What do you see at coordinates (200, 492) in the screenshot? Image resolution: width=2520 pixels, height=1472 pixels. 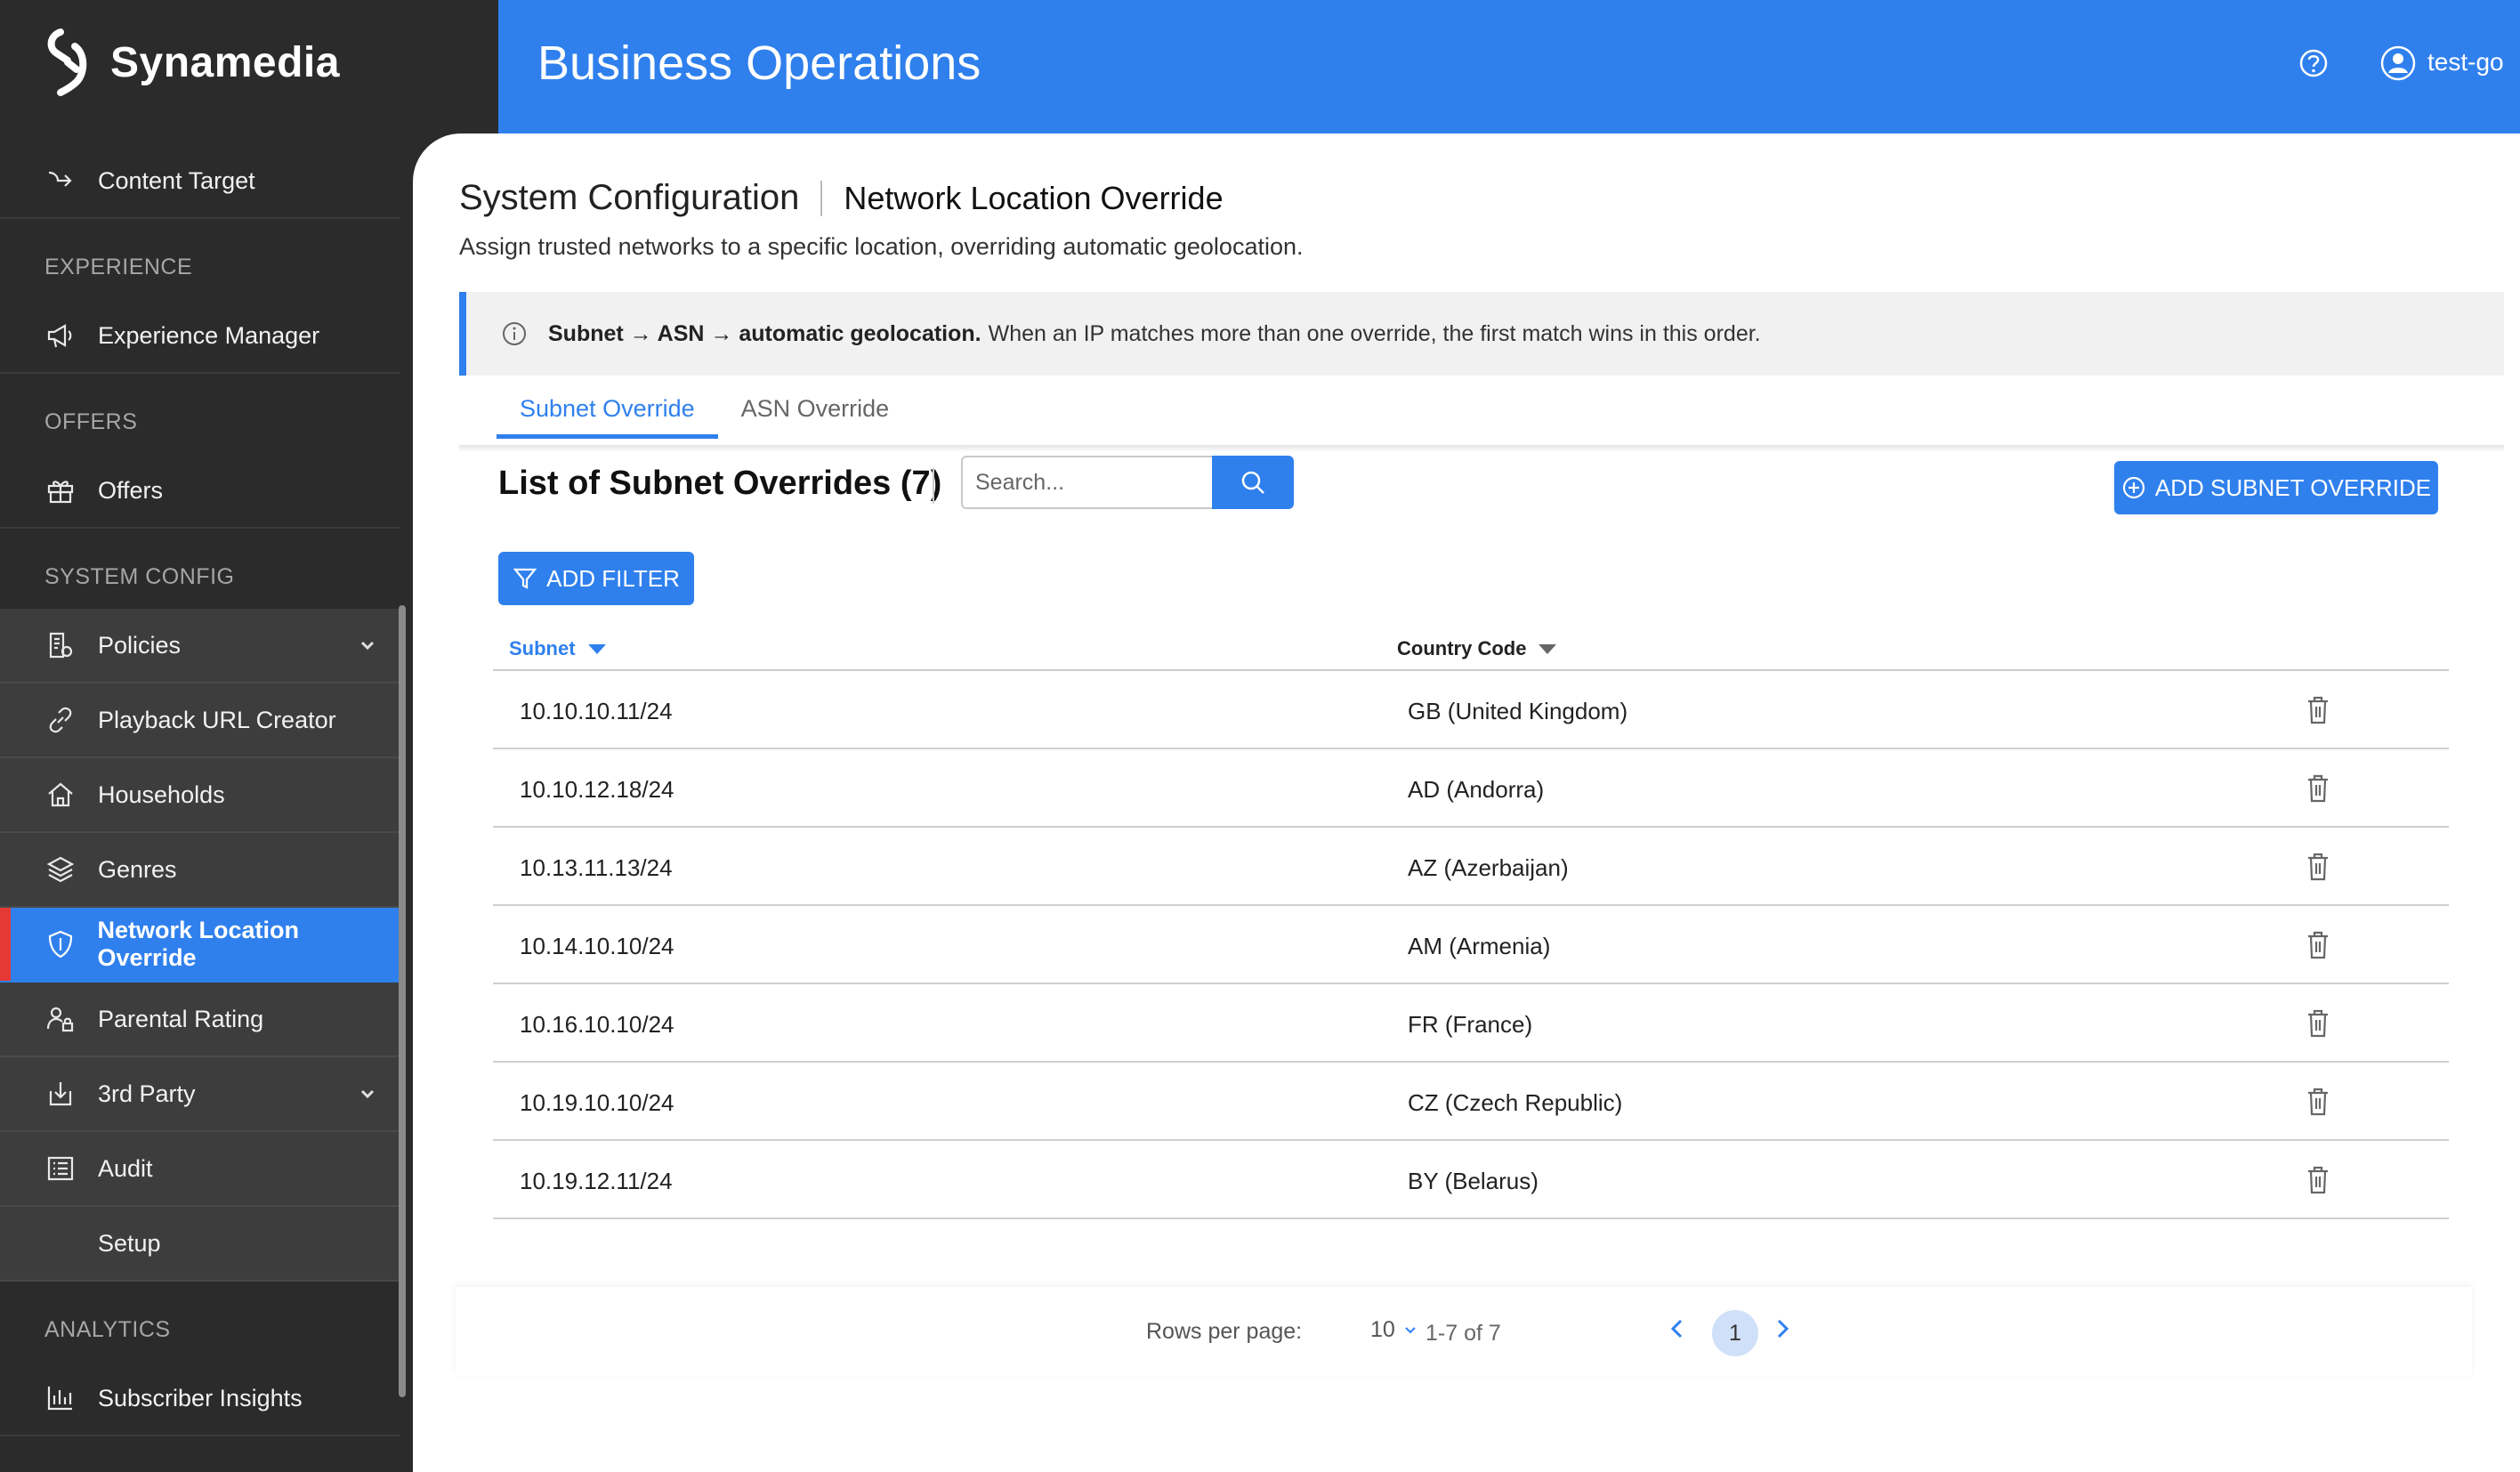 I see `sidebar-item-offers: Offers` at bounding box center [200, 492].